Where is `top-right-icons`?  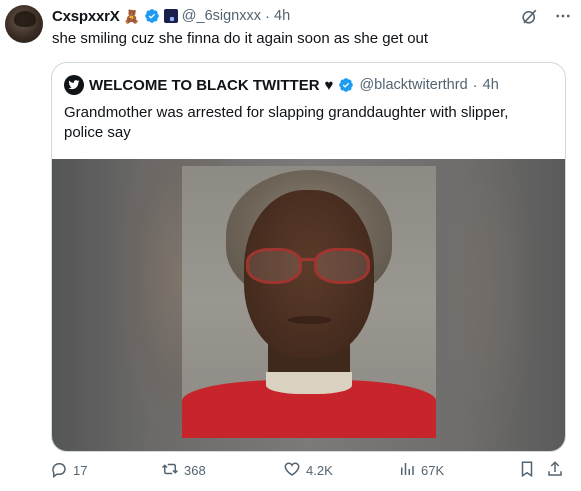
top-right-icons is located at coordinates (546, 16).